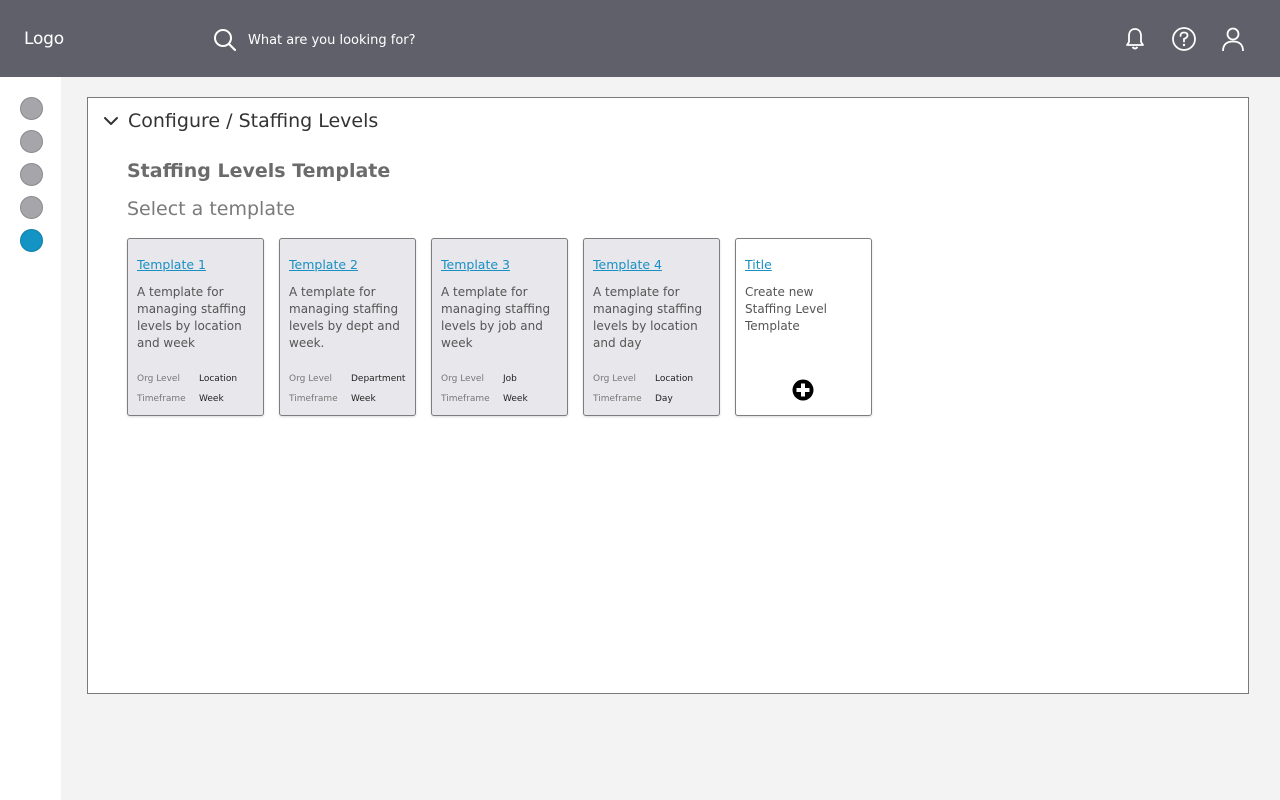 This screenshot has width=1280, height=800. Describe the element at coordinates (259, 171) in the screenshot. I see `section-title: Staffing Levels Template` at that location.